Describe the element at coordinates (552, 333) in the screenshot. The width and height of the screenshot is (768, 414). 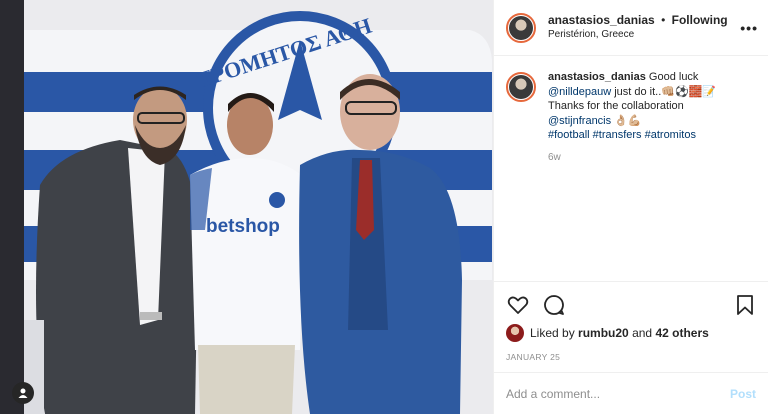
I see `likes-prefix: Liked by` at that location.